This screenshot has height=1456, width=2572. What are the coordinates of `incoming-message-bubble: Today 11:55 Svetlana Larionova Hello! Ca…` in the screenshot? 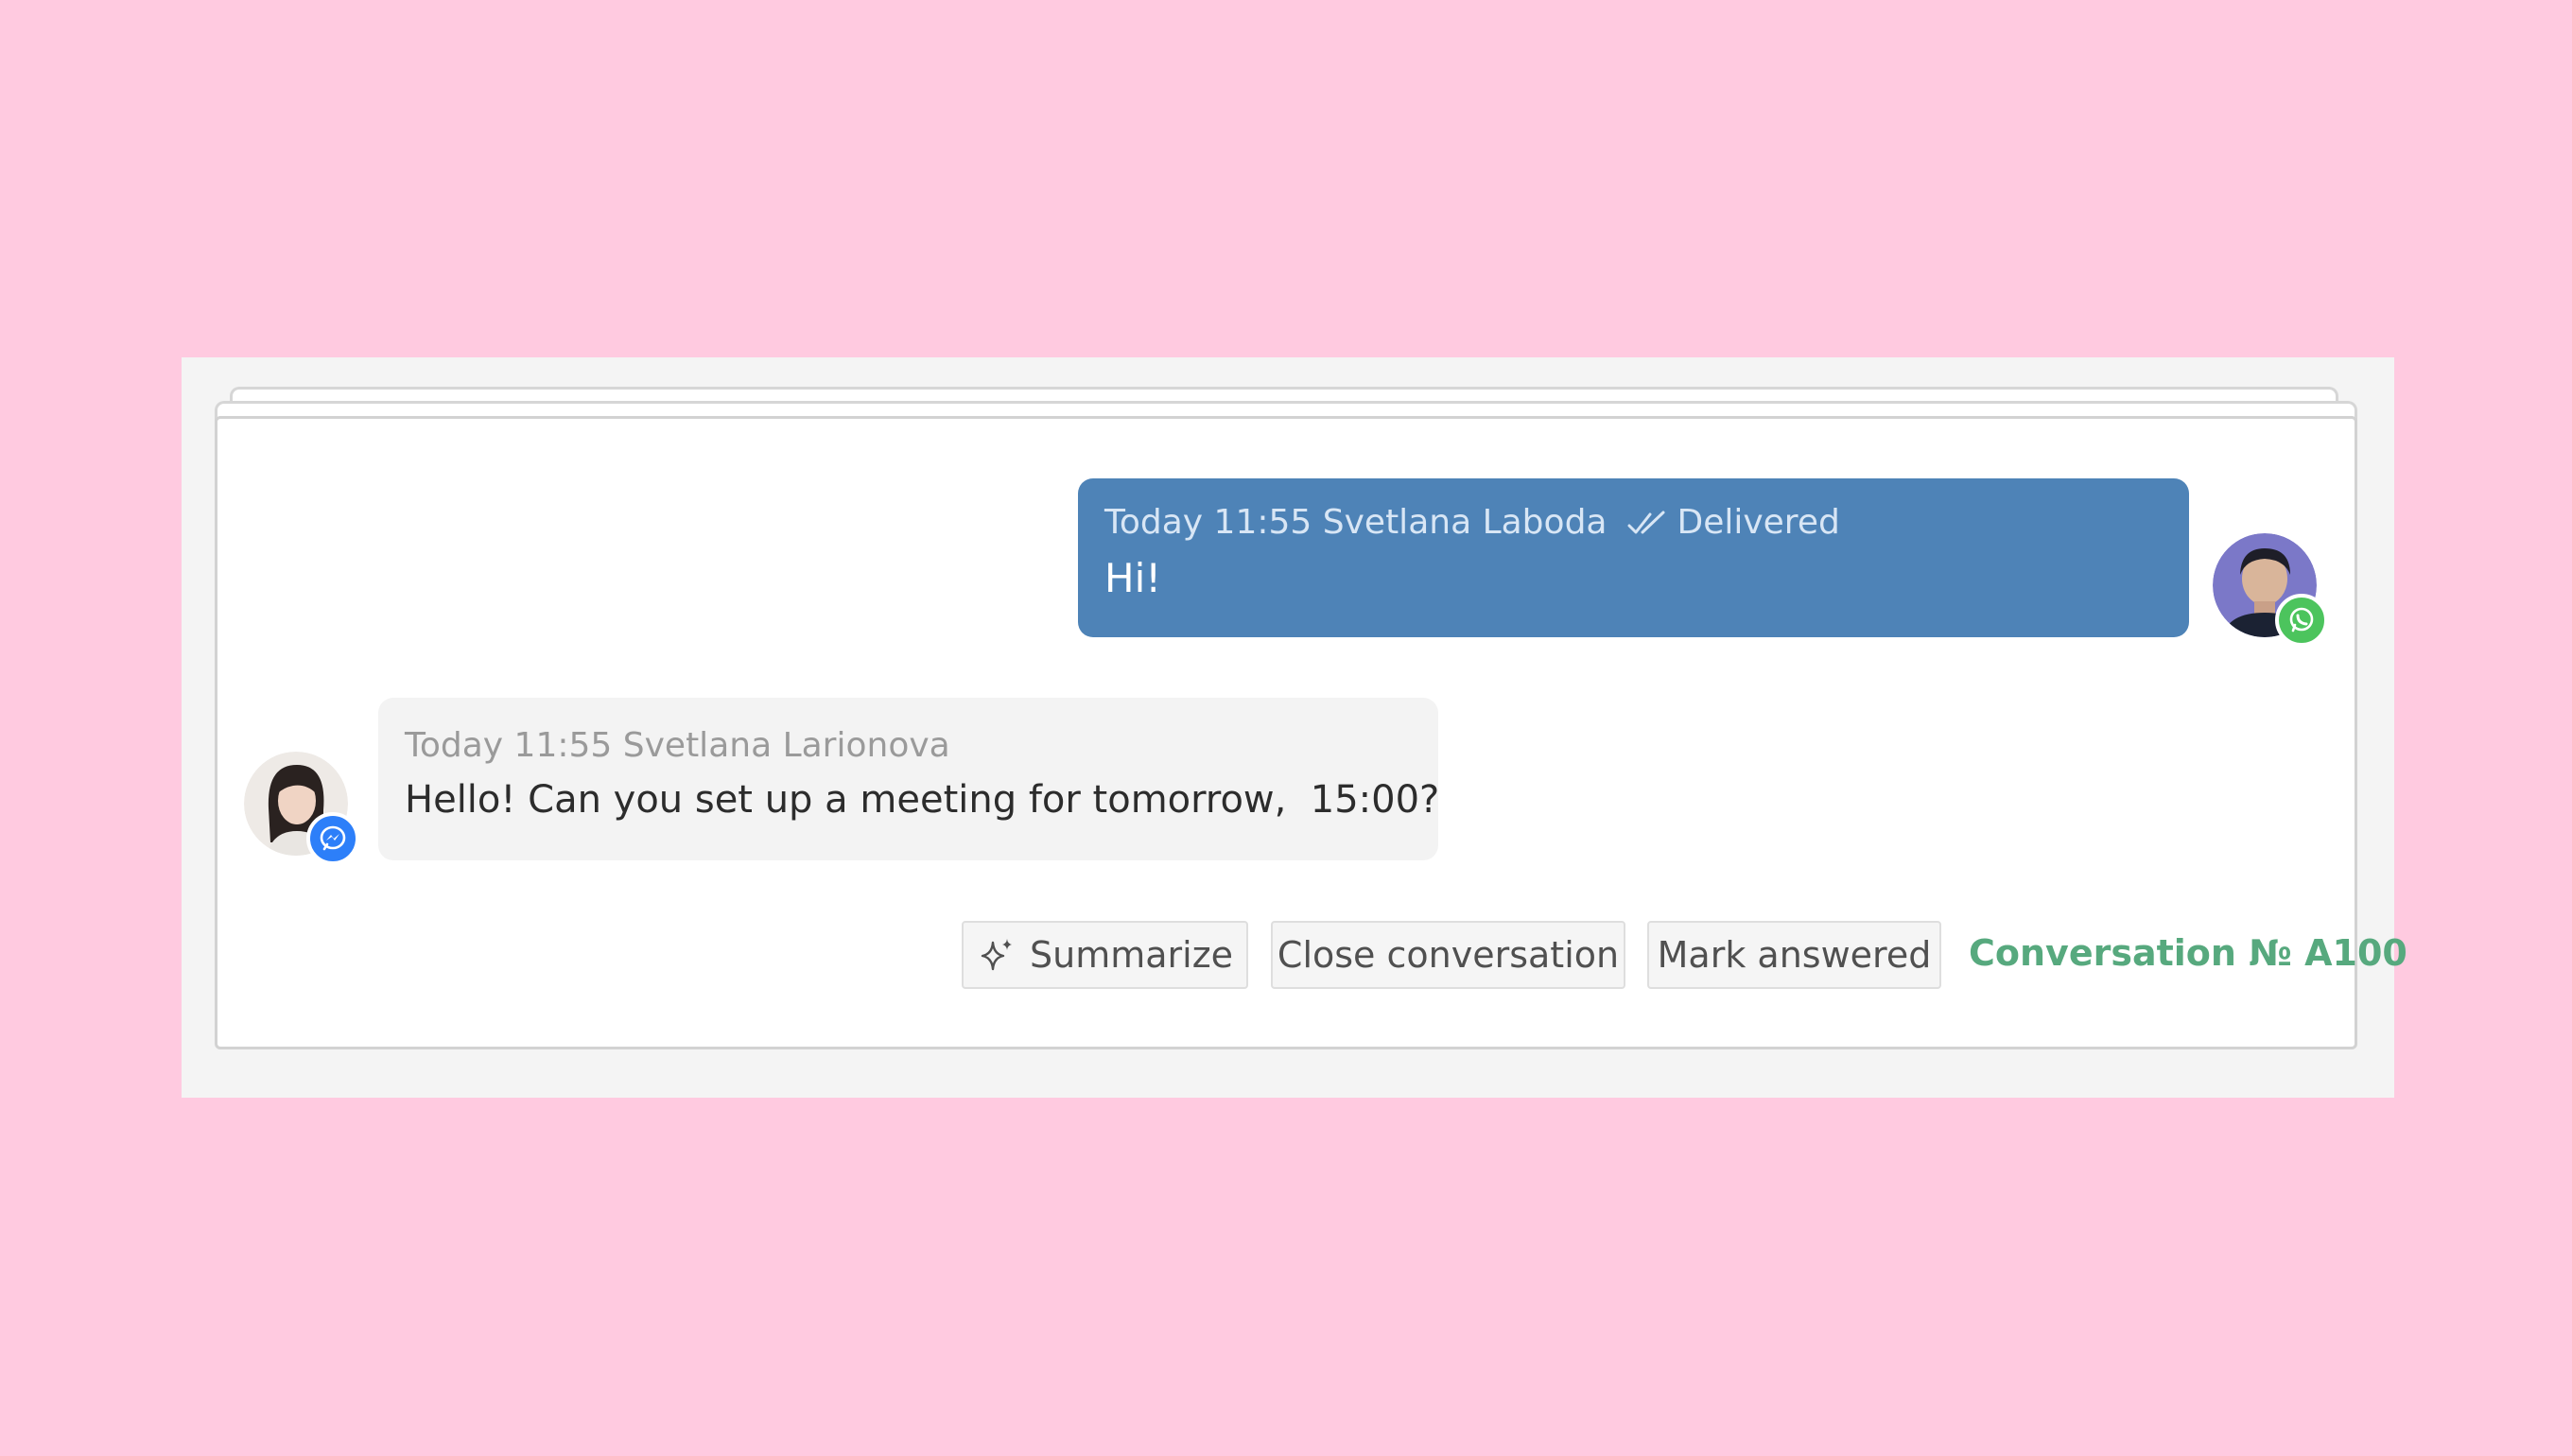 It's located at (909, 779).